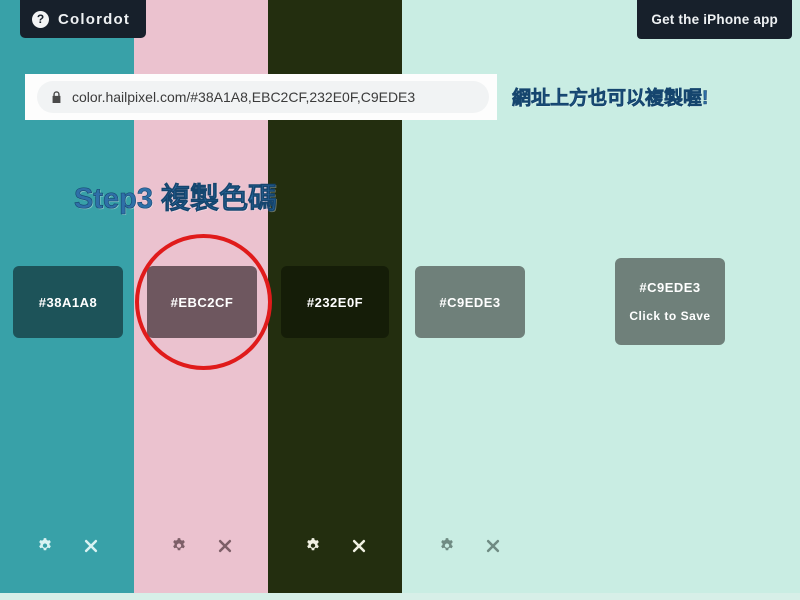 Image resolution: width=800 pixels, height=600 pixels. Describe the element at coordinates (40, 19) in the screenshot. I see `question-mark-icon: ?` at that location.